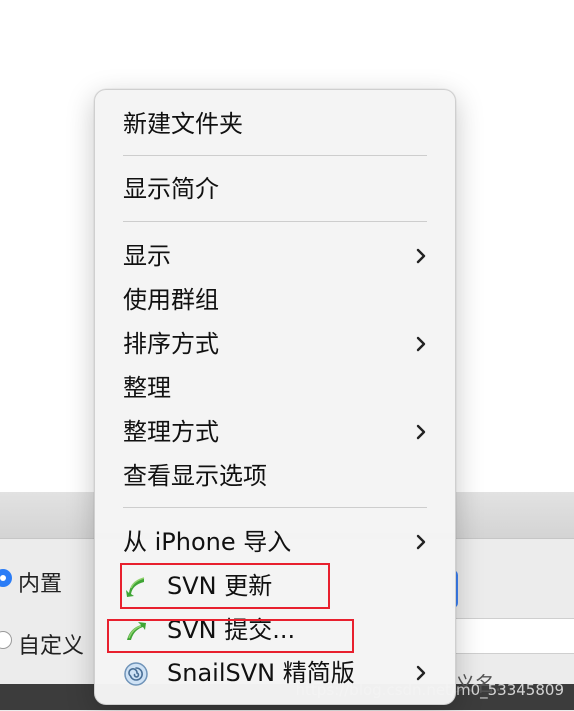  I want to click on radio-builtin-label: 内置, so click(40, 584).